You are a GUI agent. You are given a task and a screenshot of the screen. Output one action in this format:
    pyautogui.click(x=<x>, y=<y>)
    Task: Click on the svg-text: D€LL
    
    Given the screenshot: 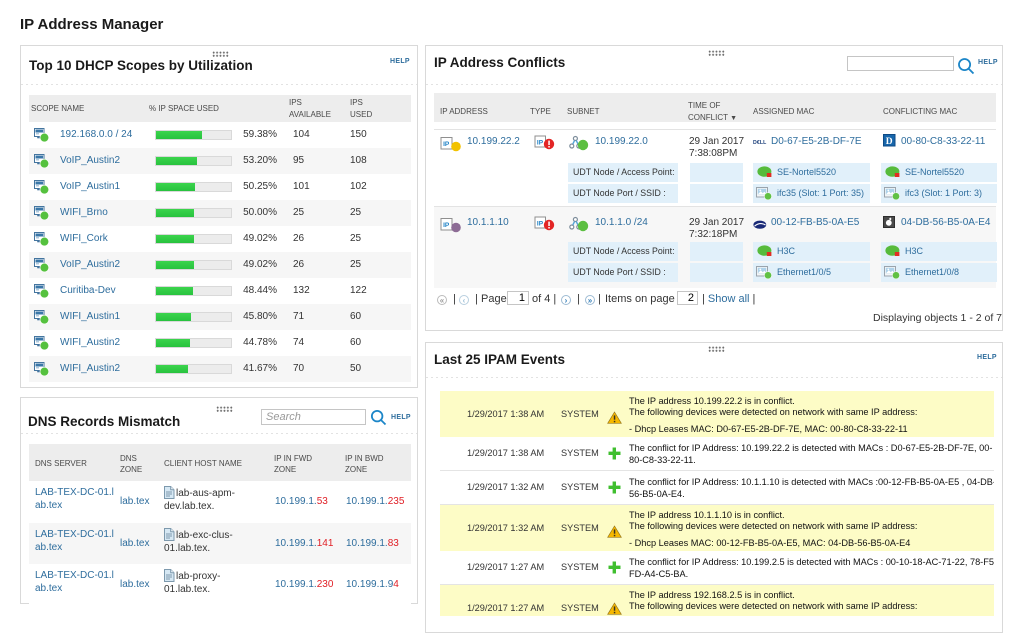 What is the action you would take?
    pyautogui.click(x=760, y=143)
    